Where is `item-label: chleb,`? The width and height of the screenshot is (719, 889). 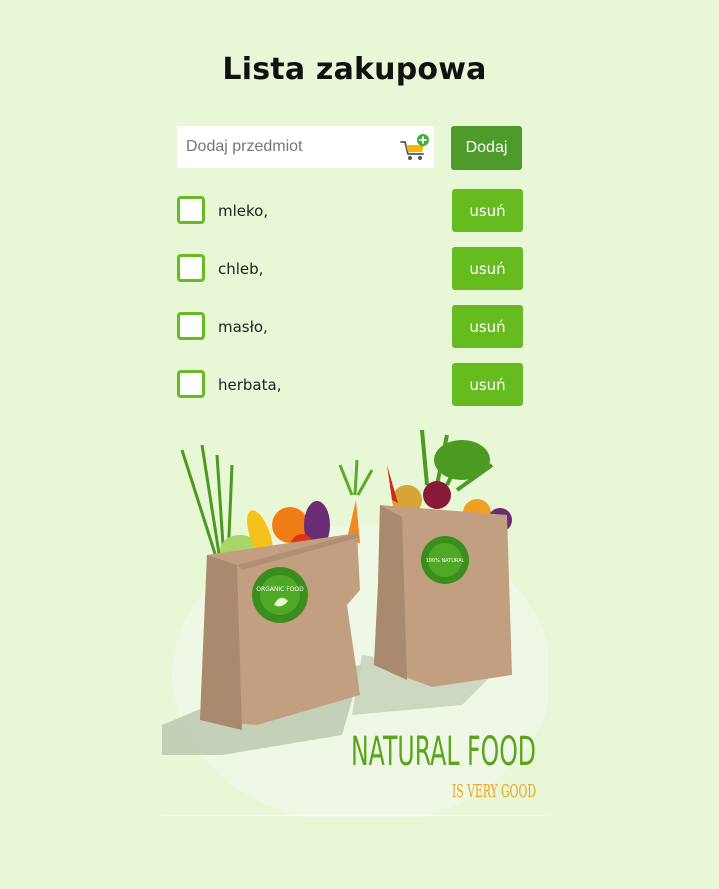 item-label: chleb, is located at coordinates (241, 269).